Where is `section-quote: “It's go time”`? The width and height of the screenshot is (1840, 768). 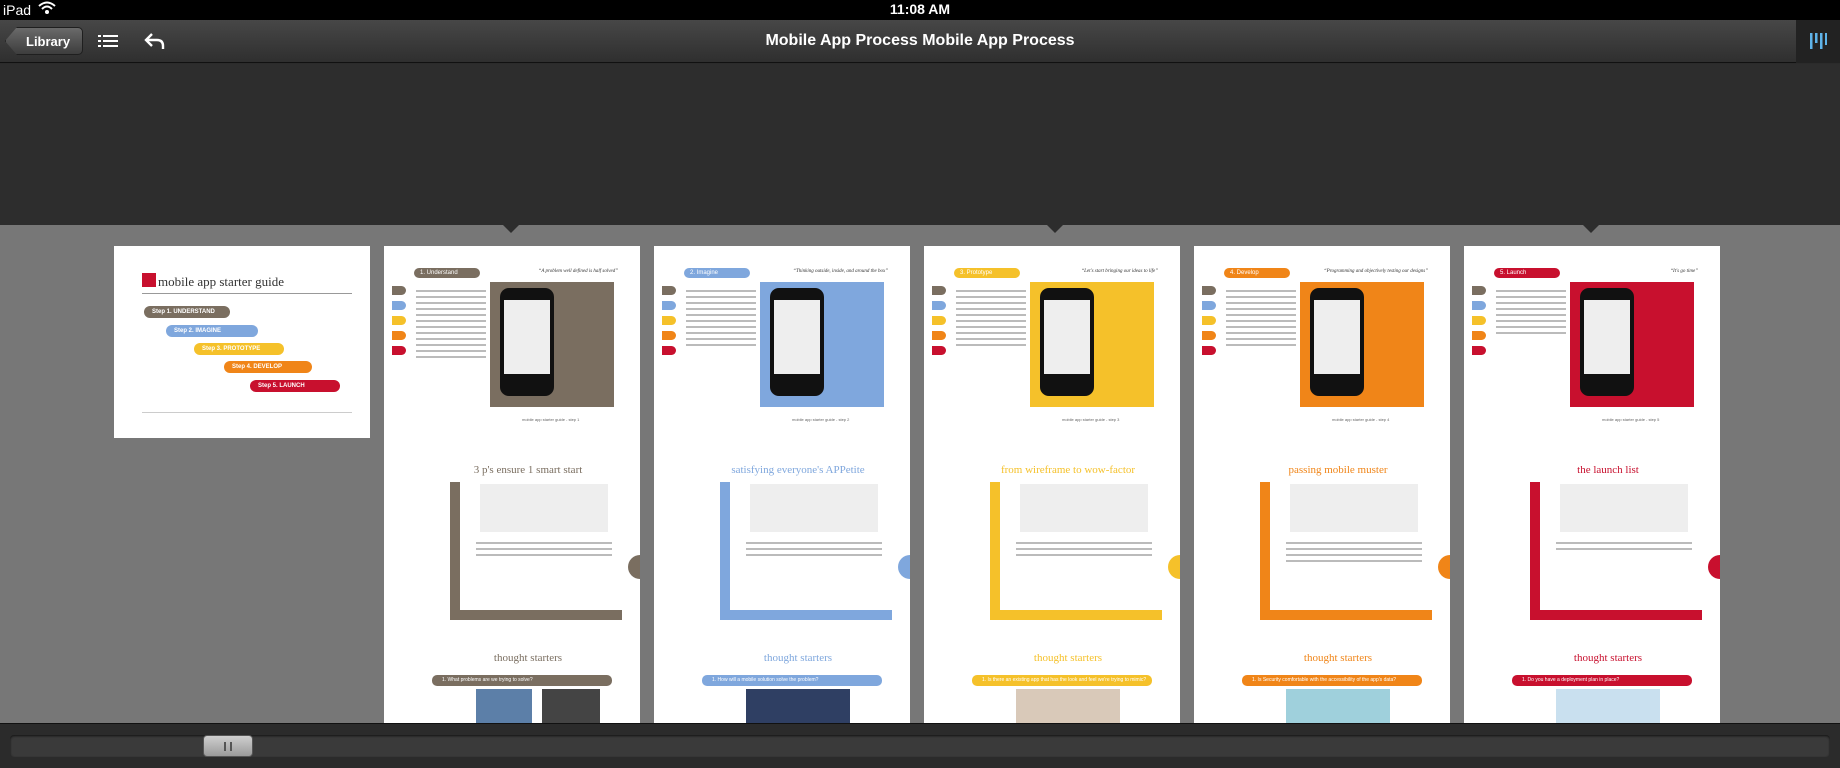
section-quote: “It's go time” is located at coordinates (1684, 271).